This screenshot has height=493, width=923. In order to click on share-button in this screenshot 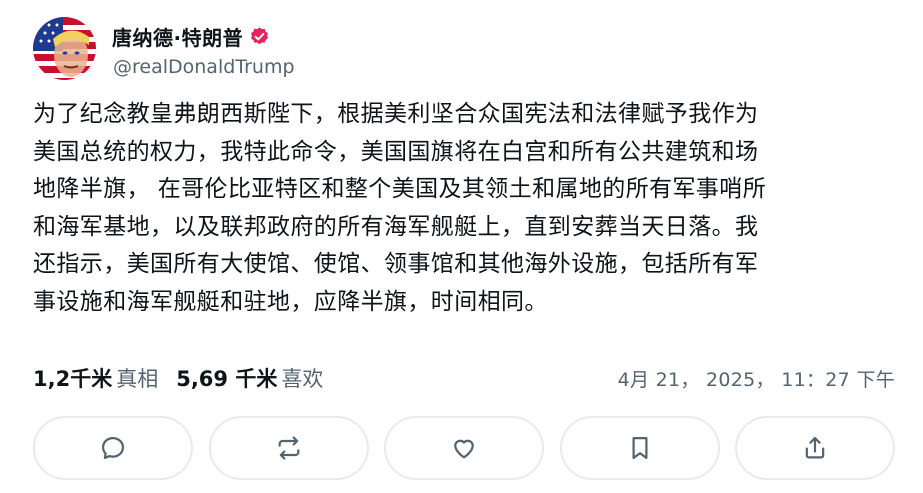, I will do `click(815, 448)`.